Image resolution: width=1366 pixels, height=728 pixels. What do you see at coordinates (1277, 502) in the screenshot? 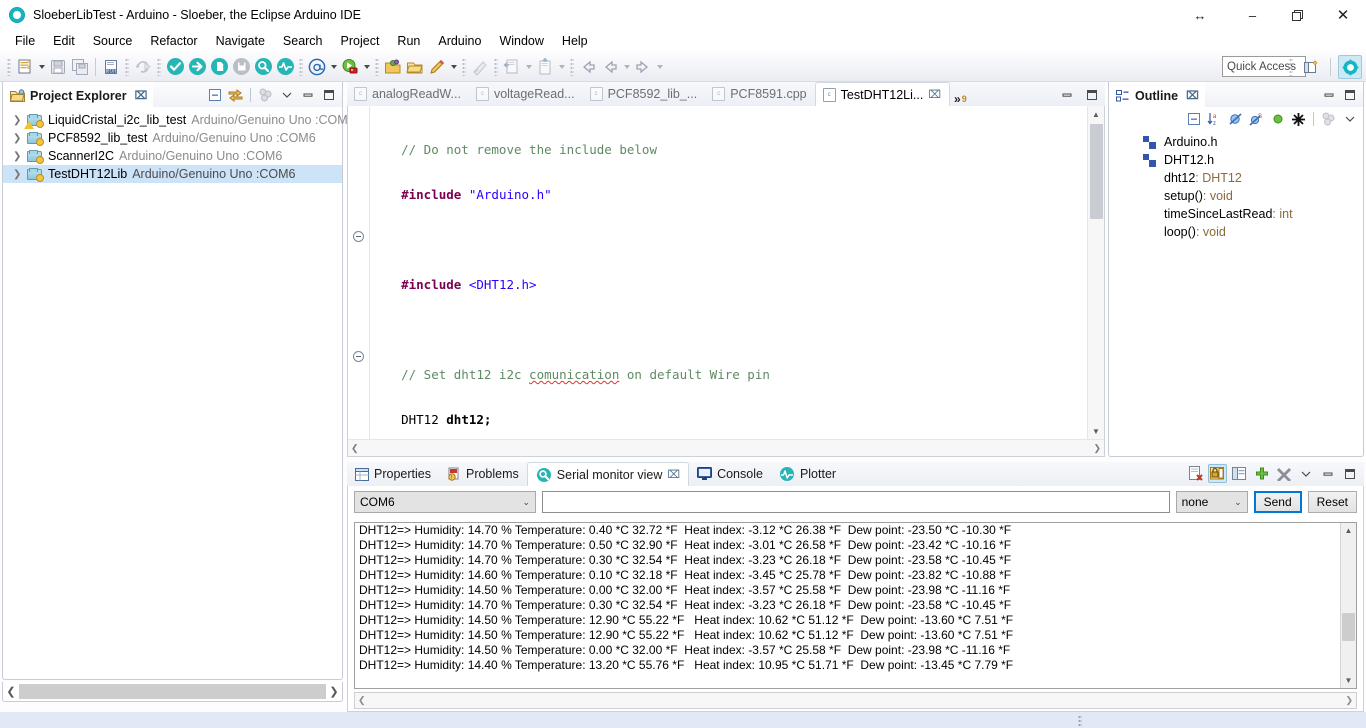
I see `send-button: Send` at bounding box center [1277, 502].